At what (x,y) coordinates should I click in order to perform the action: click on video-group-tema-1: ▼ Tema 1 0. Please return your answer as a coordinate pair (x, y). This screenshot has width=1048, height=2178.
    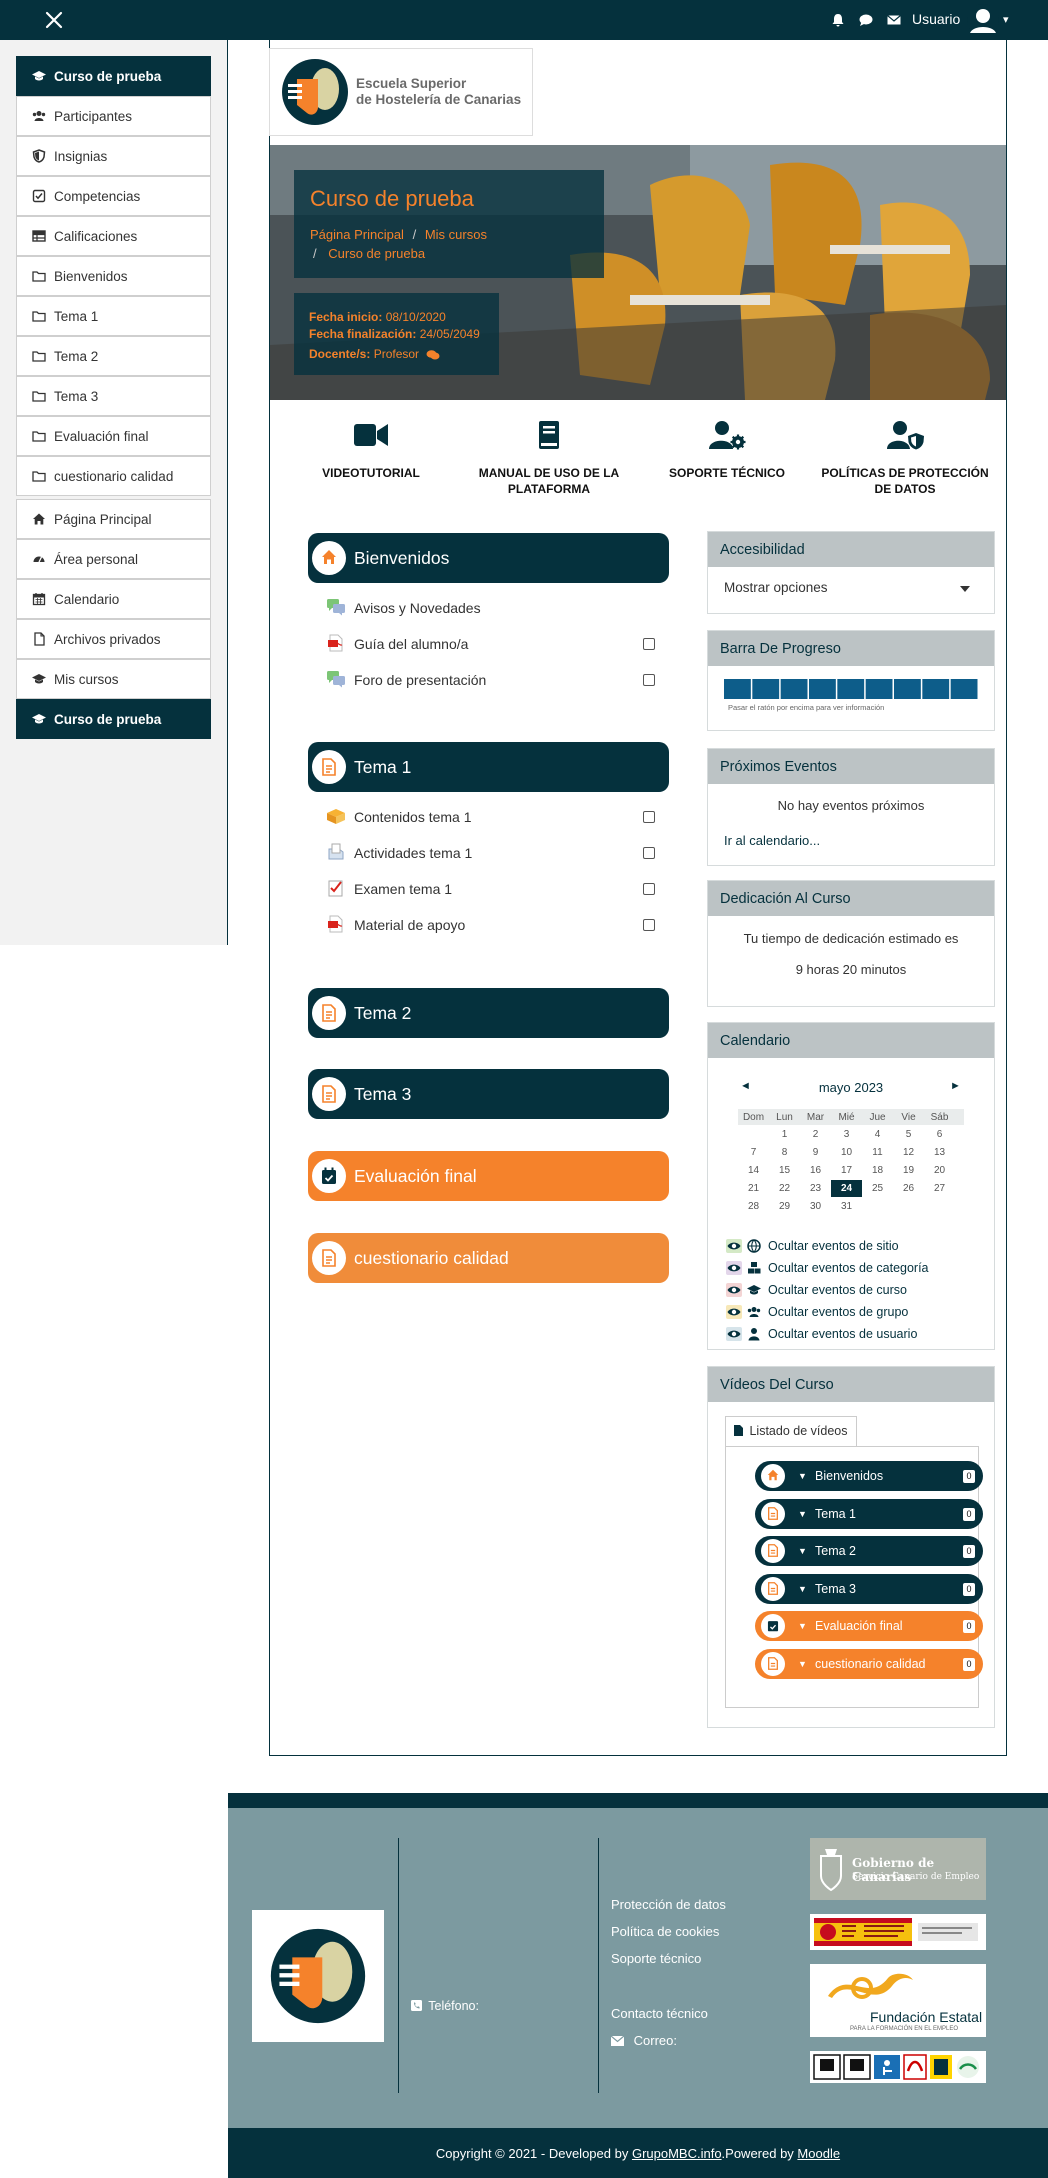
    Looking at the image, I should click on (869, 1514).